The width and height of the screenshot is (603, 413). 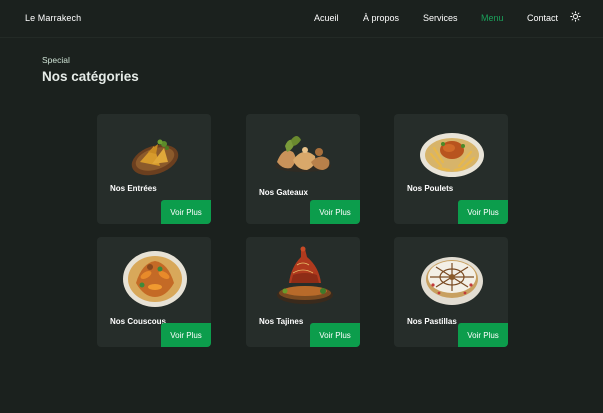 What do you see at coordinates (432, 321) in the screenshot?
I see `category-name: Nos Pastillas` at bounding box center [432, 321].